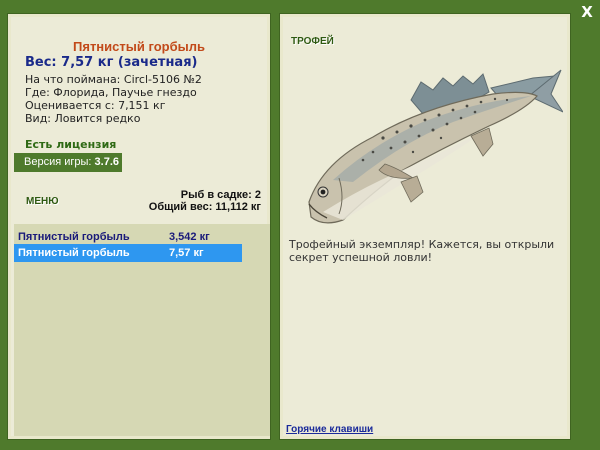  Describe the element at coordinates (95, 105) in the screenshot. I see `value-text: Оценивается с: 7,151 кг` at that location.